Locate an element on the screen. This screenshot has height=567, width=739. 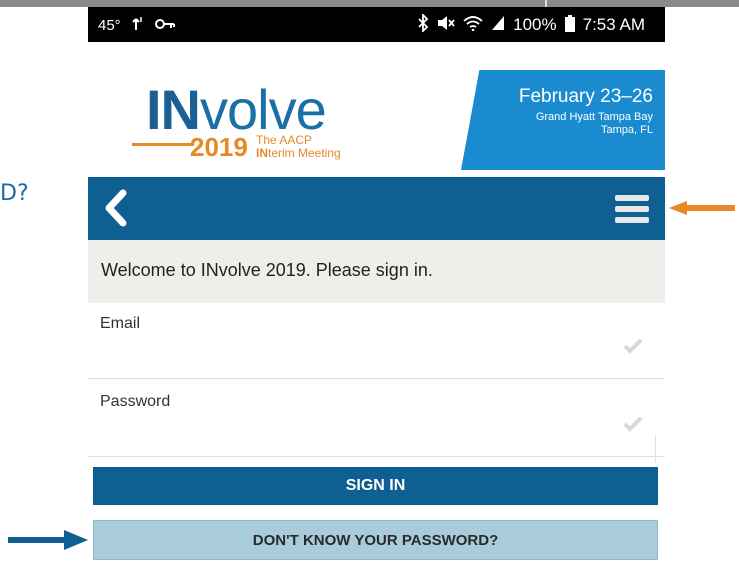
logo-underline is located at coordinates (163, 144).